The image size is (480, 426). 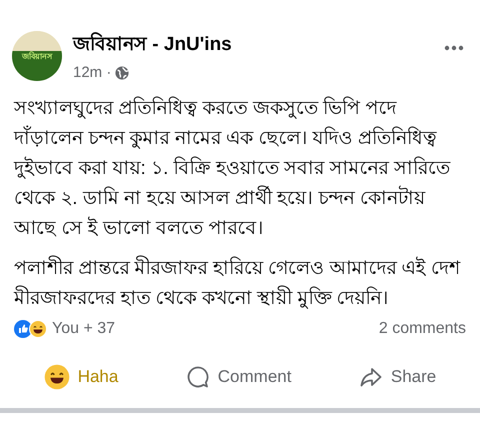 I want to click on haha-reaction-icon, so click(x=38, y=329).